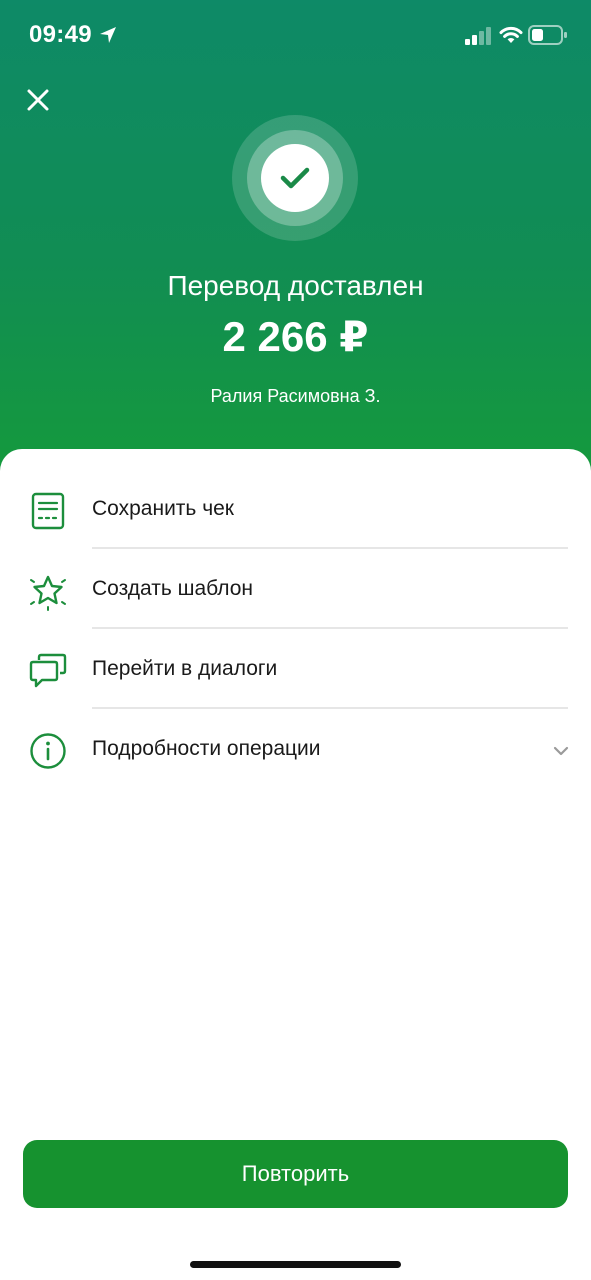  I want to click on create-template-label: Создать шаблон, so click(173, 588).